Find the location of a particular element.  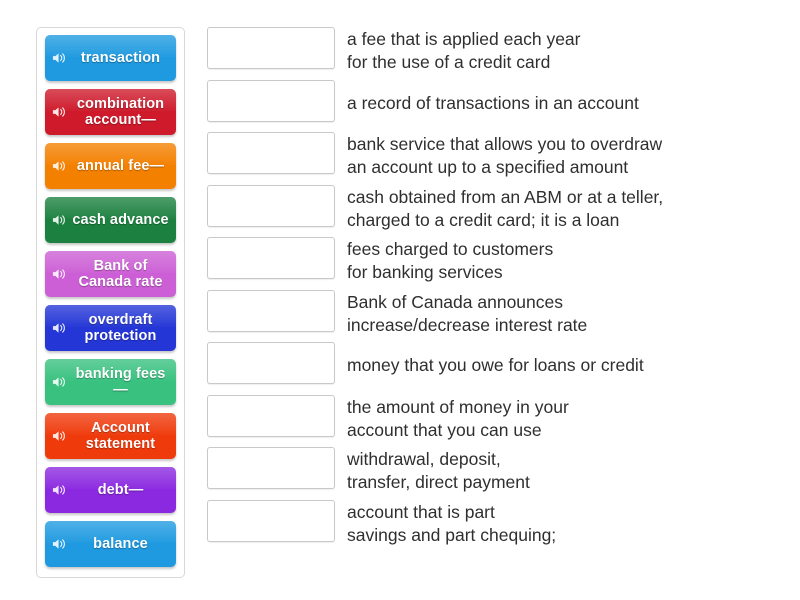

term-tile-label: overdraft protection is located at coordinates (120, 328).